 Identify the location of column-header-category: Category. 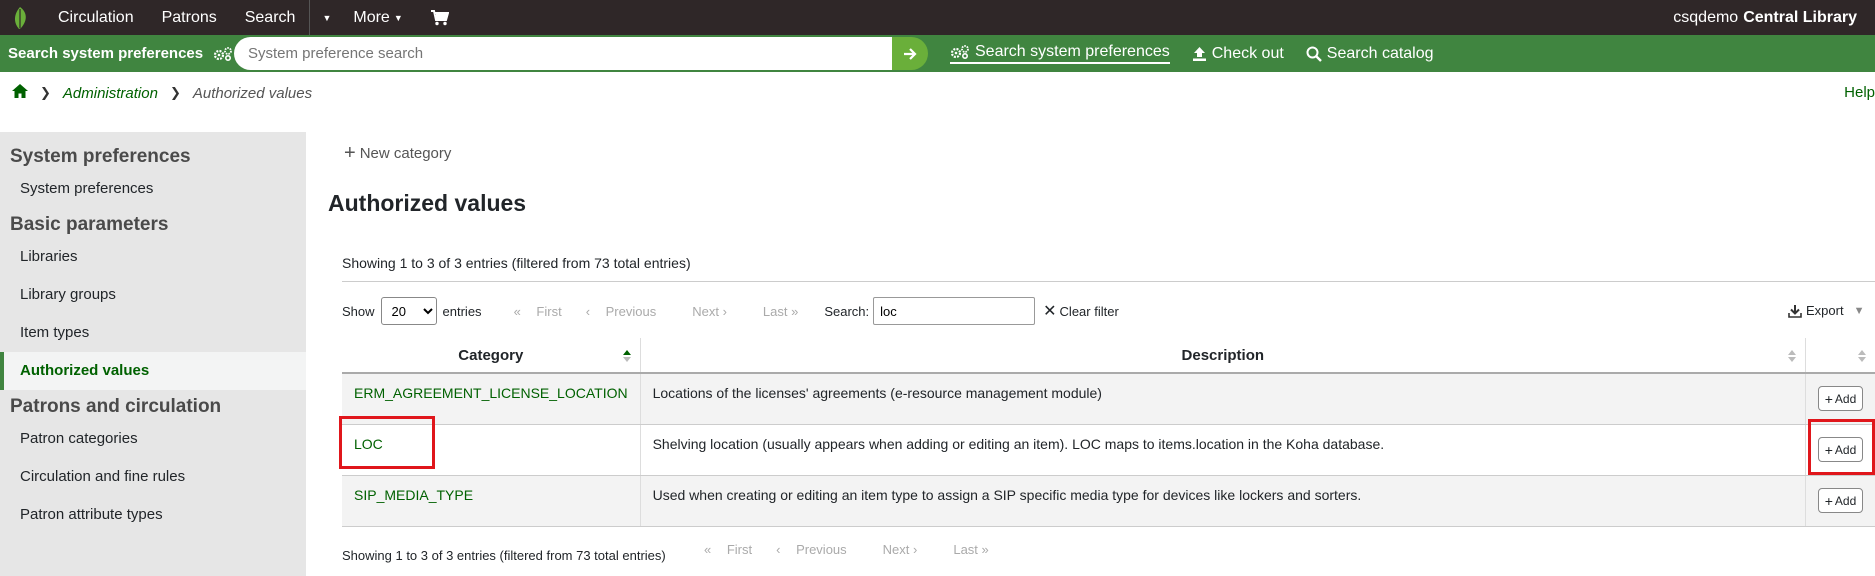
(491, 356).